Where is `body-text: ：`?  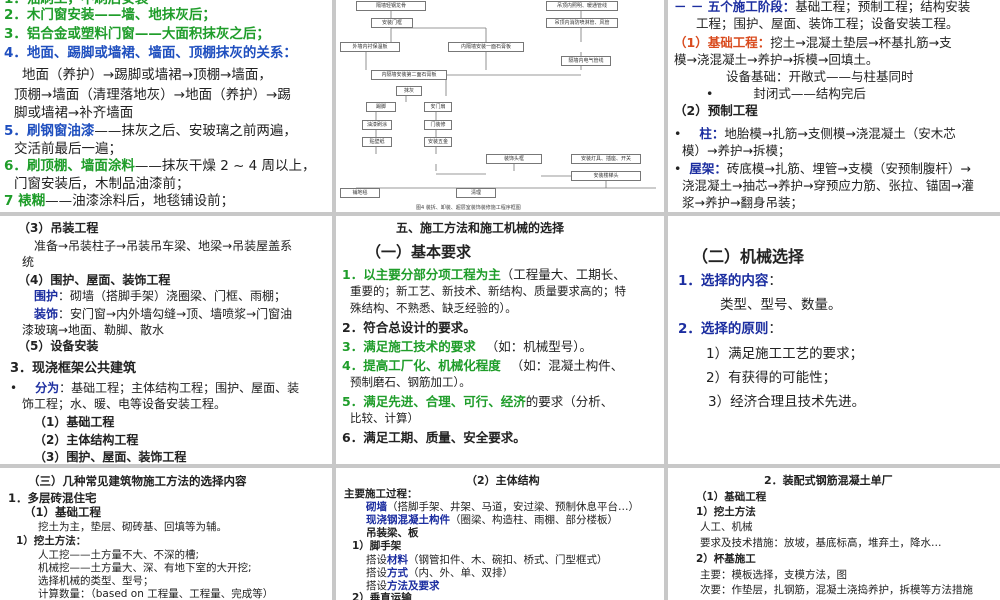 body-text: ： is located at coordinates (775, 281).